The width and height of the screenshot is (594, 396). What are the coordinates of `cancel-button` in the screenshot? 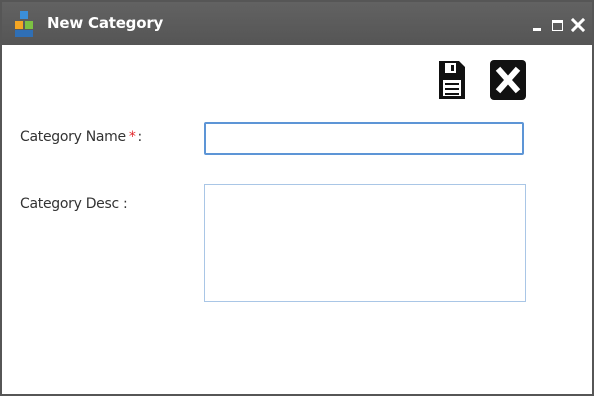 It's located at (508, 80).